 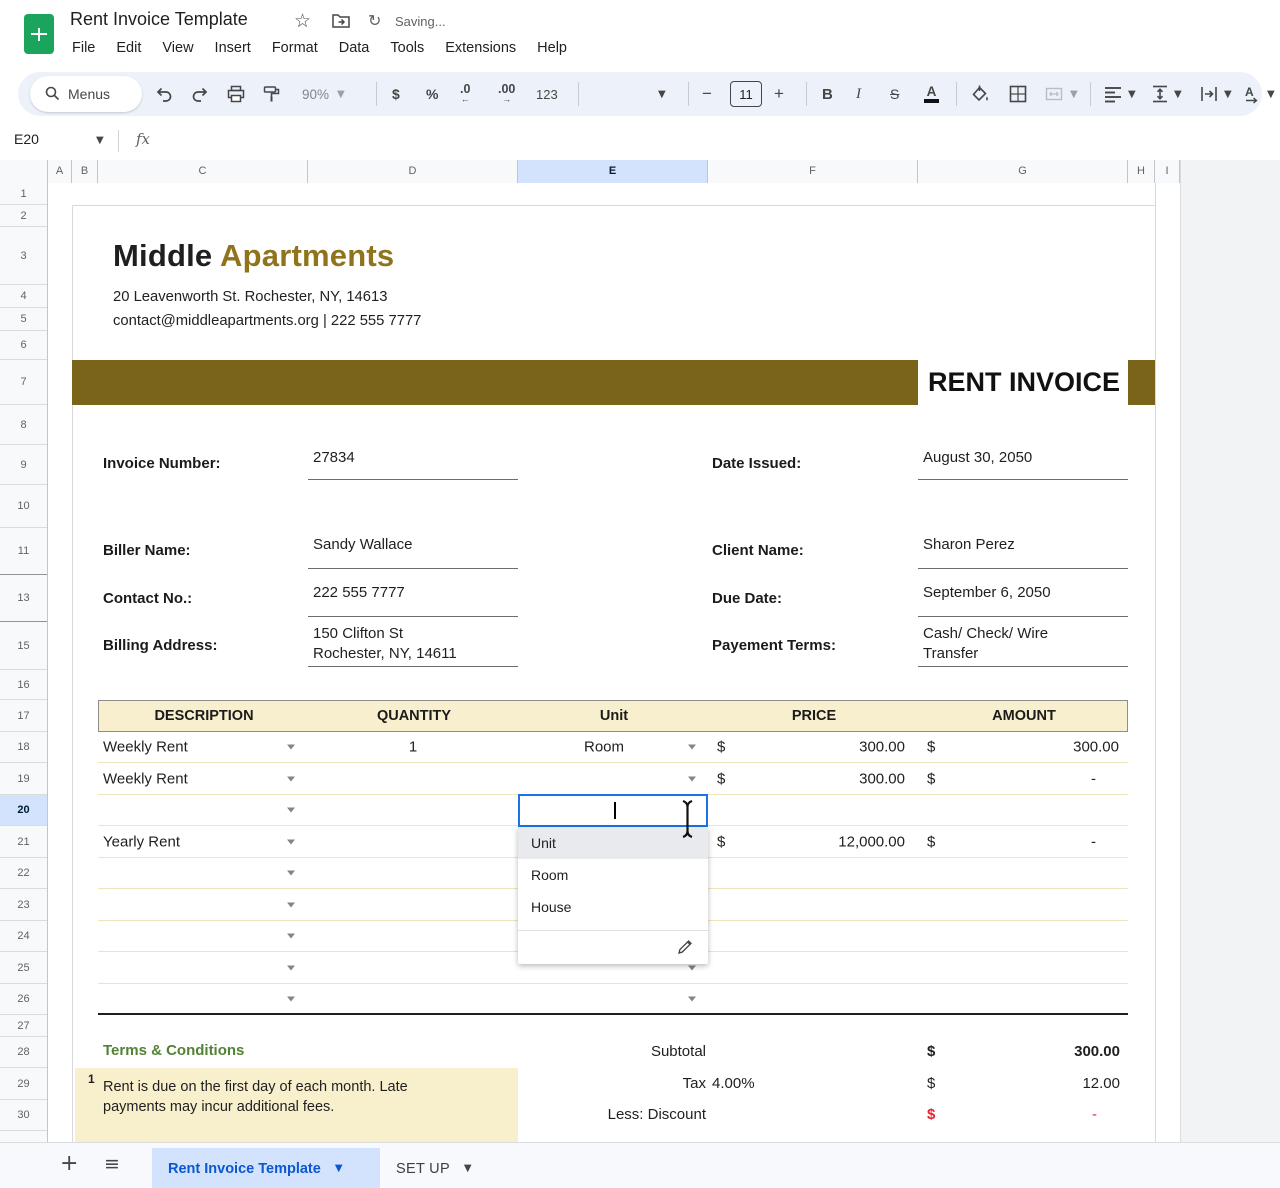 What do you see at coordinates (23, 842) in the screenshot?
I see `row-header: 21` at bounding box center [23, 842].